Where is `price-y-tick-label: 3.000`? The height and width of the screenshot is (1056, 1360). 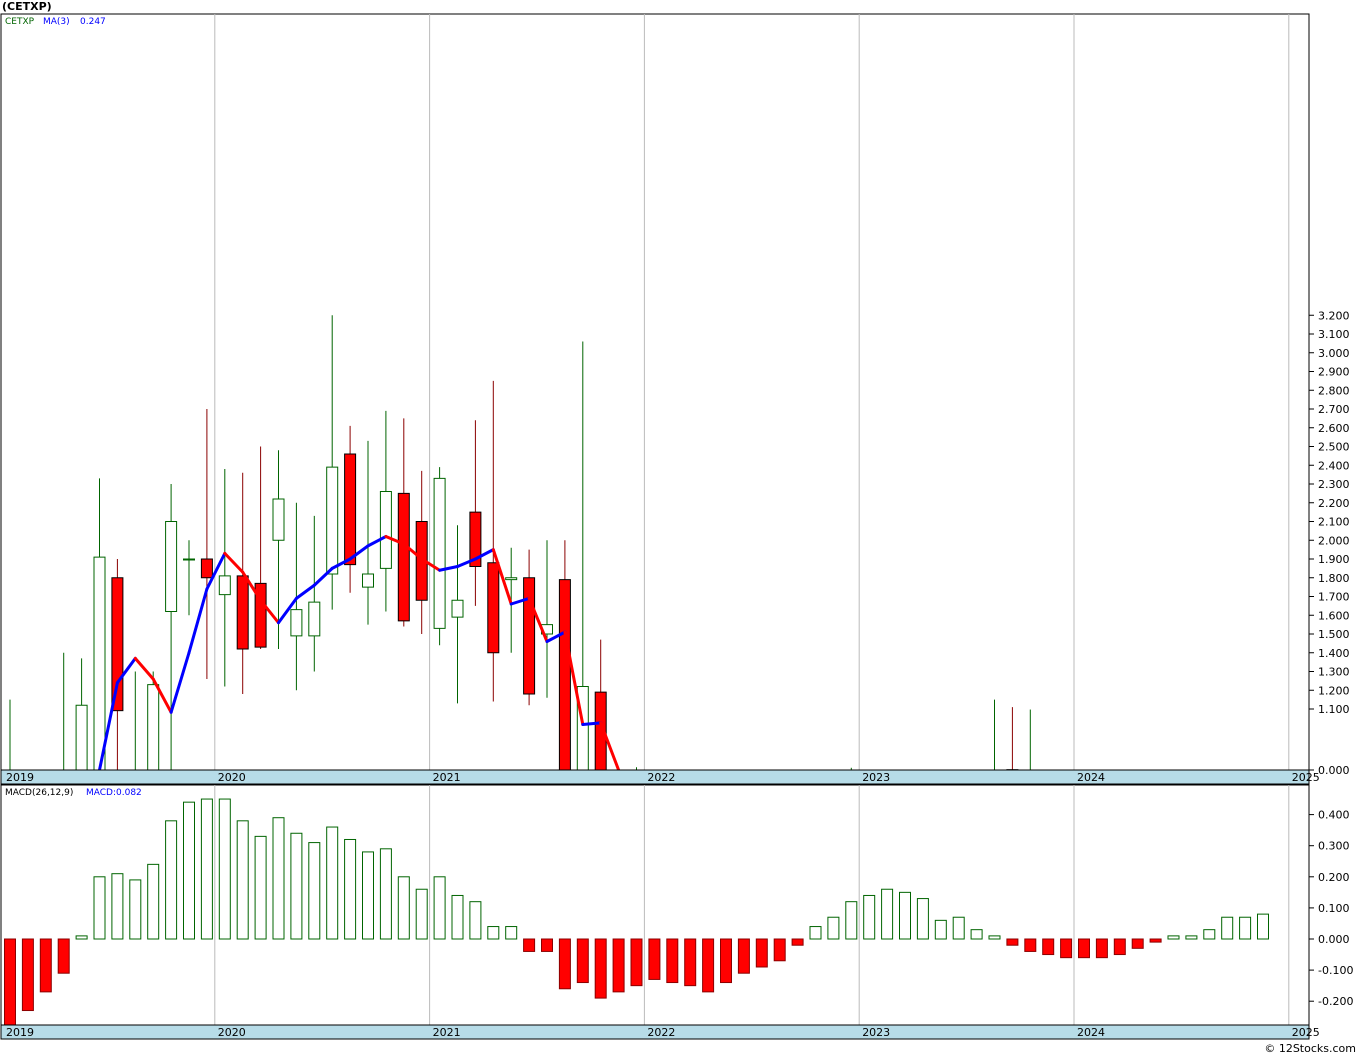 price-y-tick-label: 3.000 is located at coordinates (1334, 353).